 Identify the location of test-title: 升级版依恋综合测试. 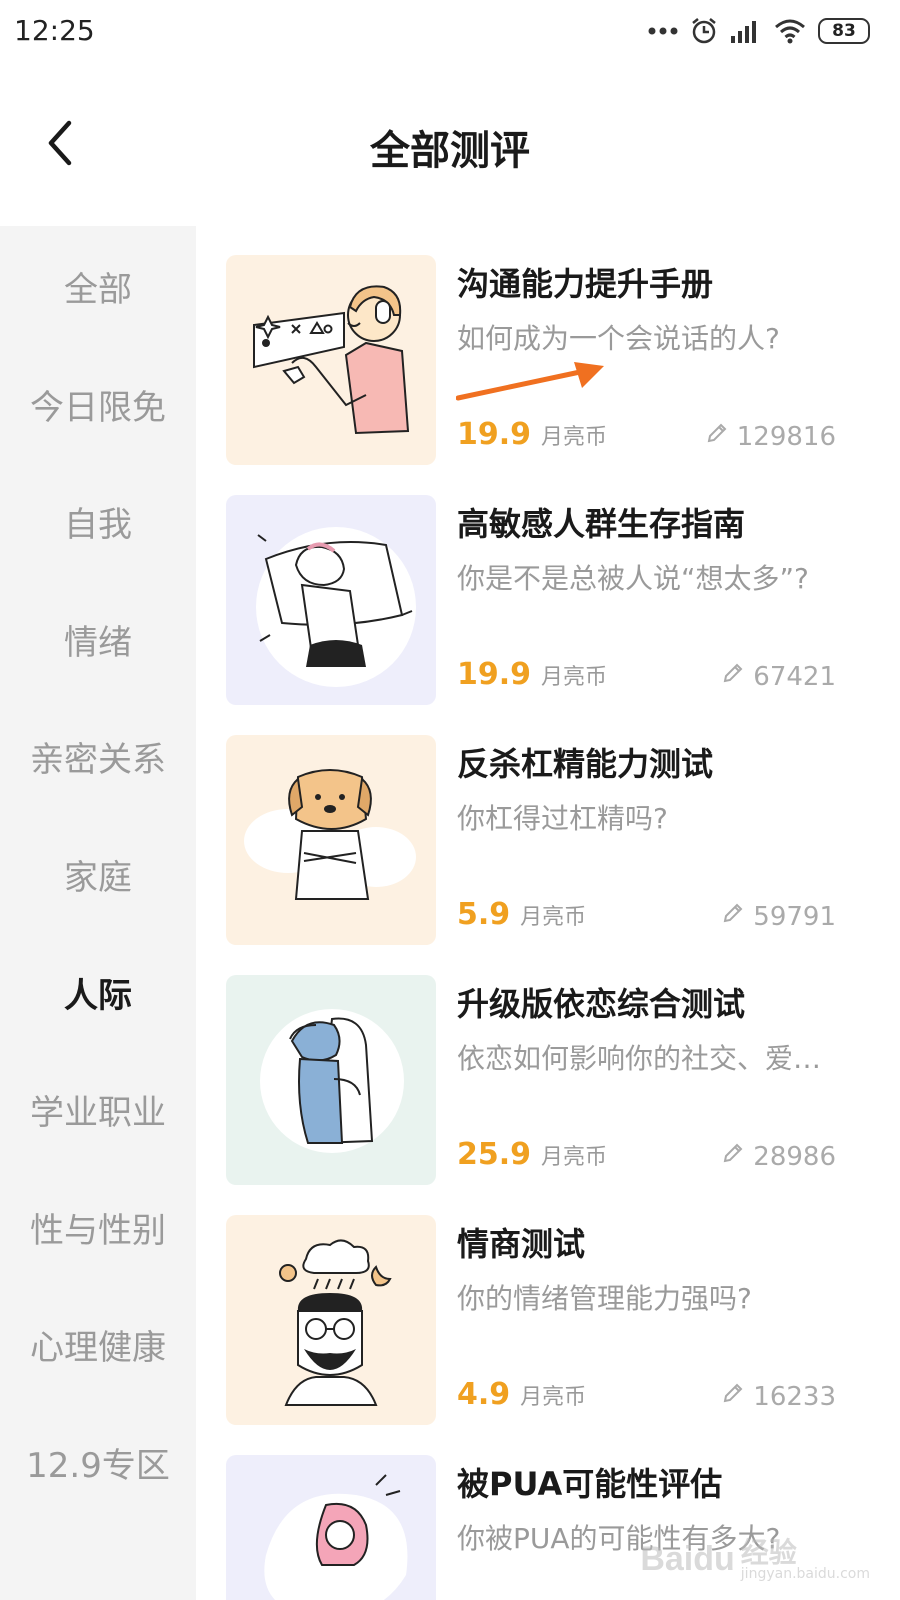
(601, 1004).